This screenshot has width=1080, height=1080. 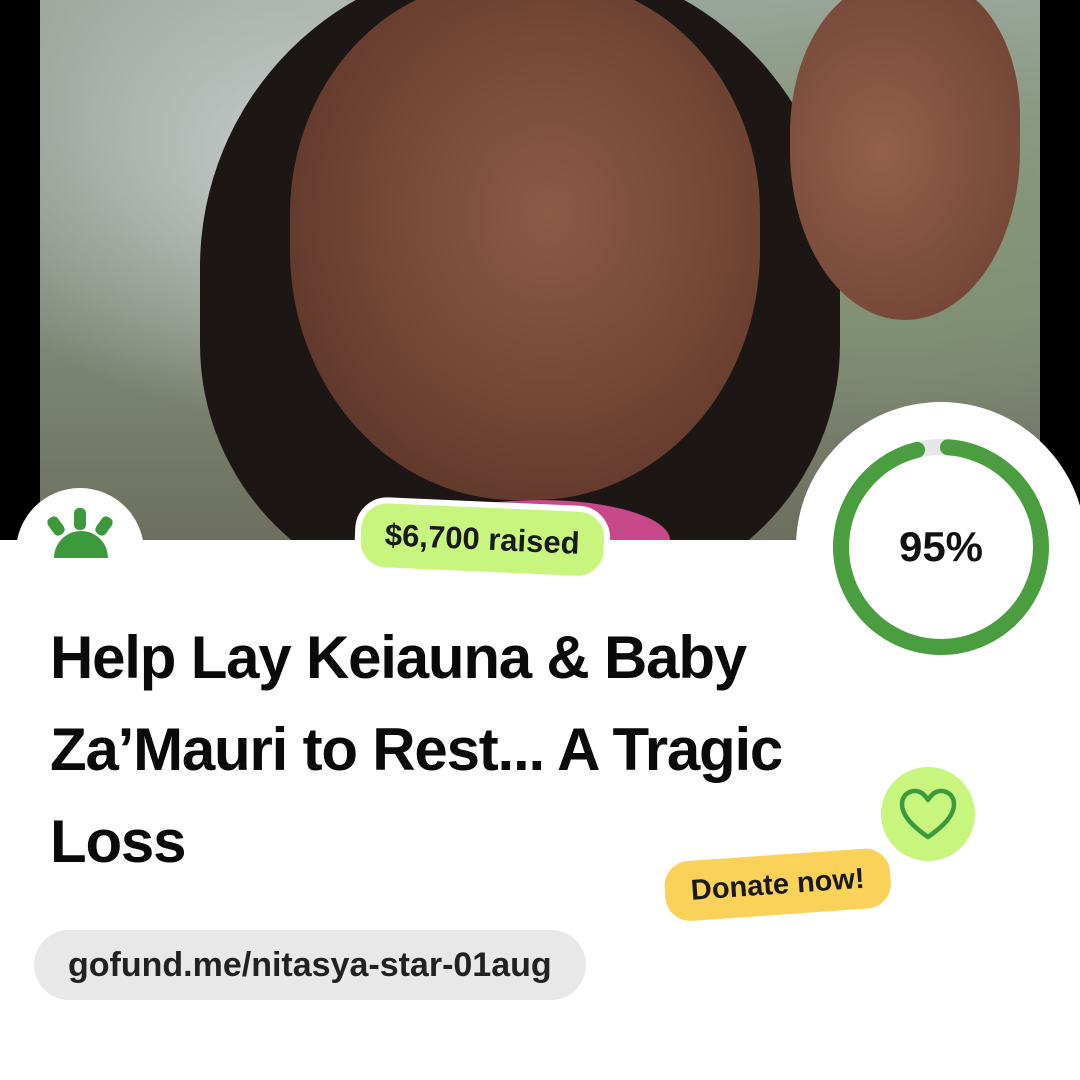 I want to click on photo-hand, so click(x=905, y=160).